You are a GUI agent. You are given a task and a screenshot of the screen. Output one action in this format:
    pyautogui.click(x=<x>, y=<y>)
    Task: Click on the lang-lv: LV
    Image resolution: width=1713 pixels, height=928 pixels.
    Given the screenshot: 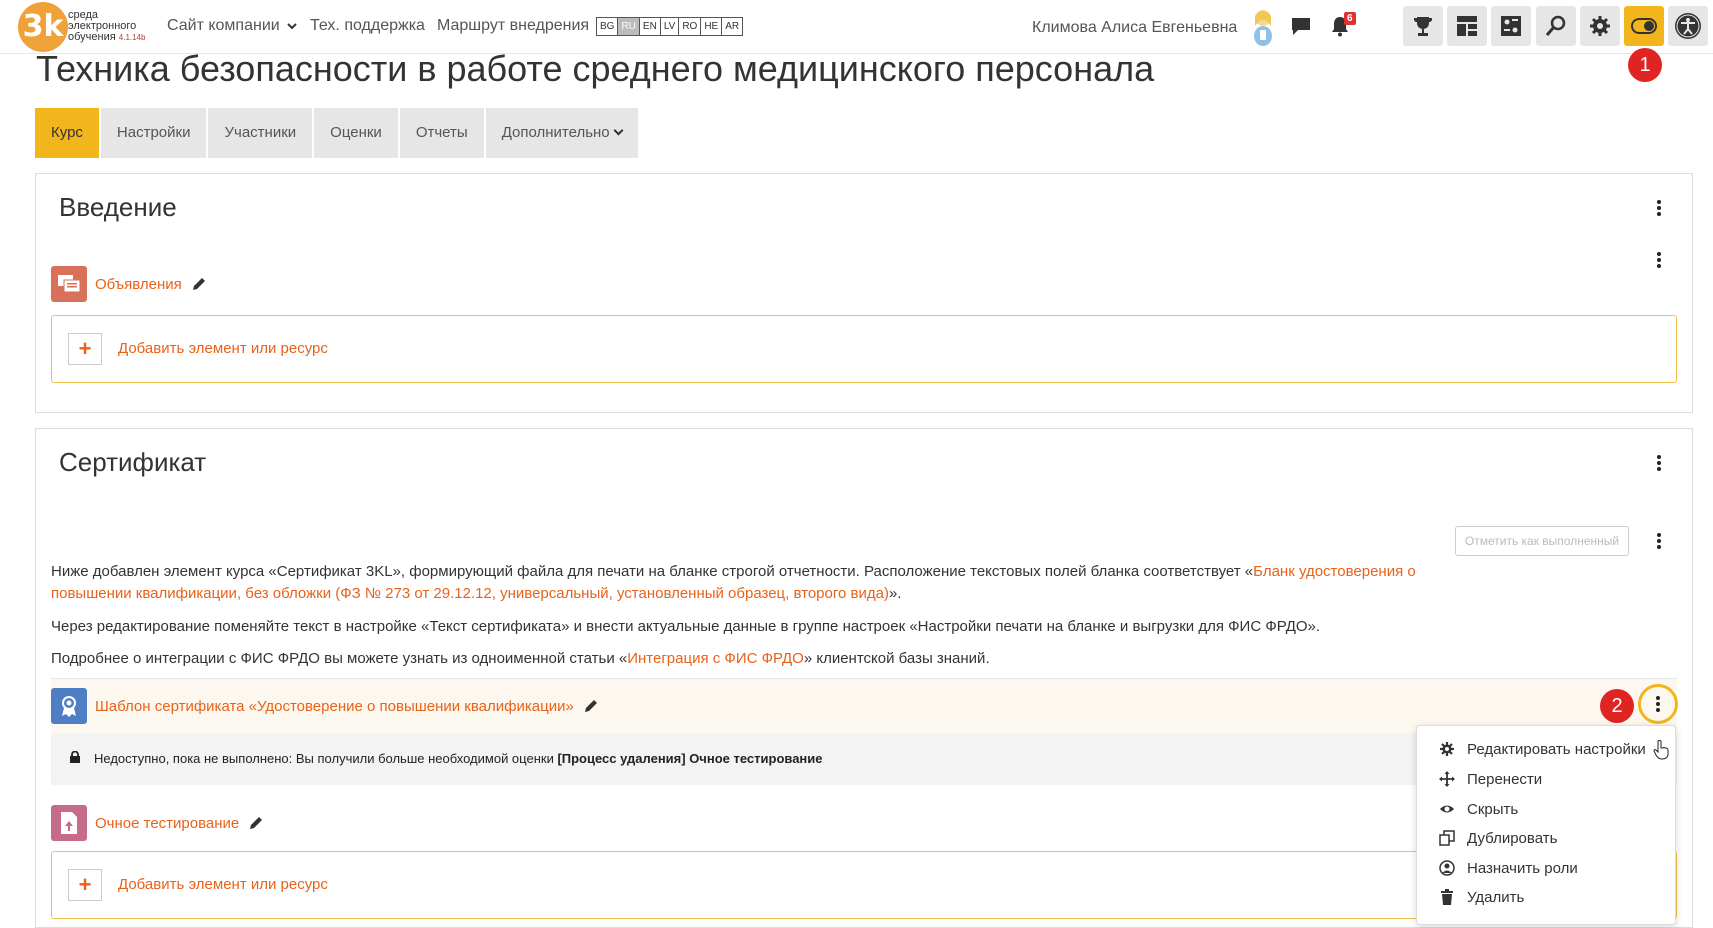 What is the action you would take?
    pyautogui.click(x=670, y=26)
    